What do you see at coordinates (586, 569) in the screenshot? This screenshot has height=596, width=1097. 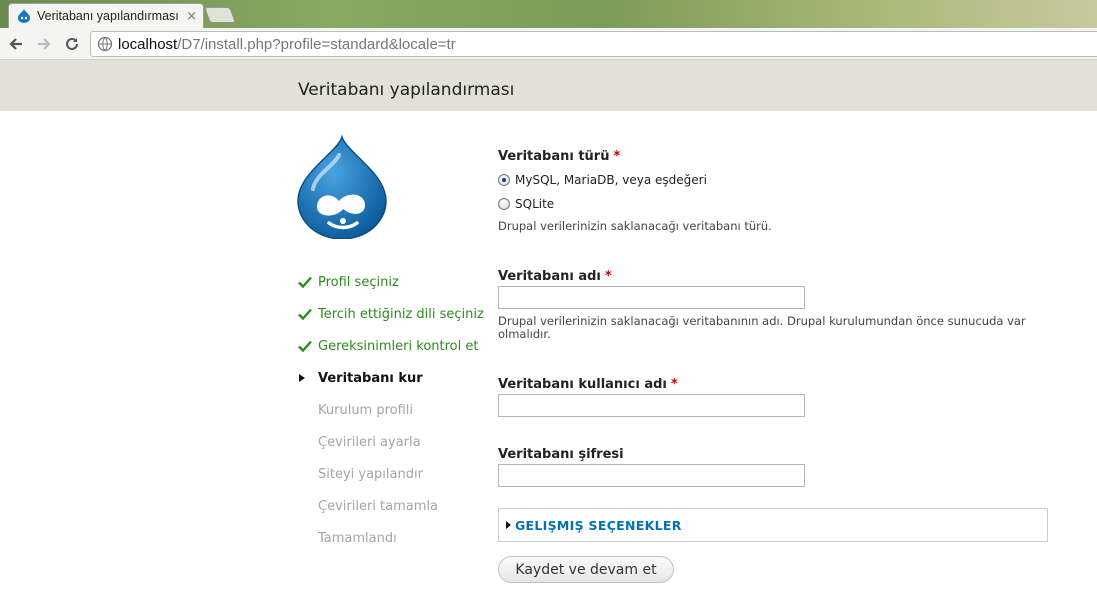 I see `save-continue-button: Kaydet ve devam et` at bounding box center [586, 569].